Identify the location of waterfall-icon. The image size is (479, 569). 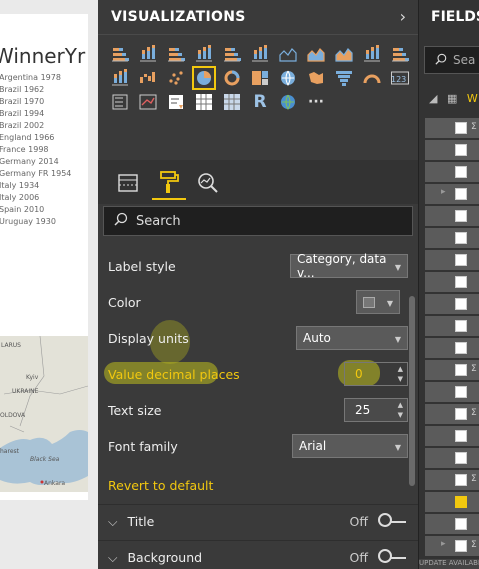
(148, 78).